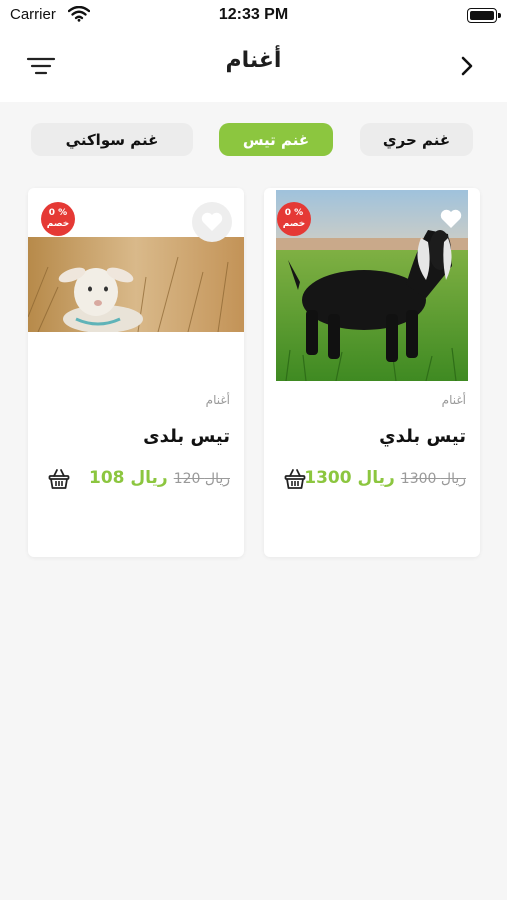 The image size is (507, 900). Describe the element at coordinates (484, 15) in the screenshot. I see `battery-icon` at that location.